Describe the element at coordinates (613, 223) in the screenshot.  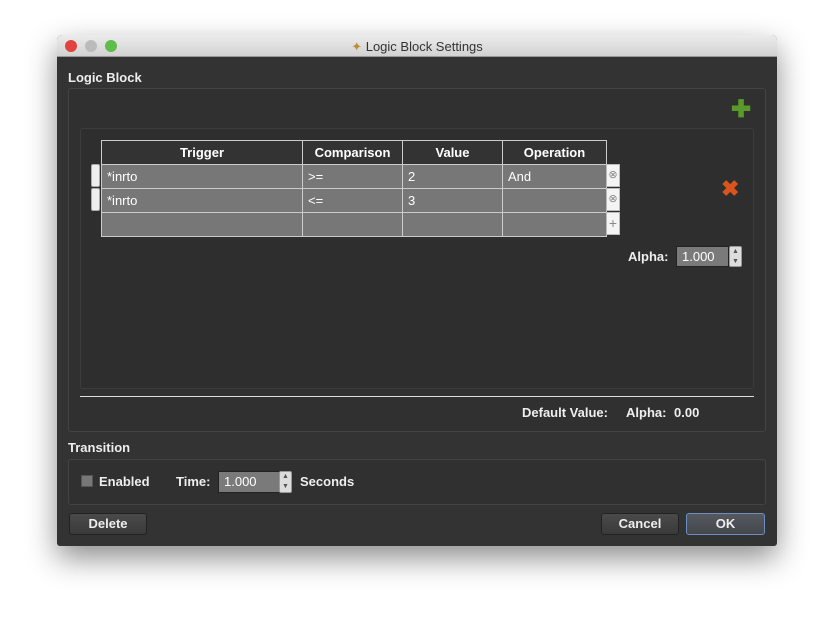
I see `add-row-icon: +` at that location.